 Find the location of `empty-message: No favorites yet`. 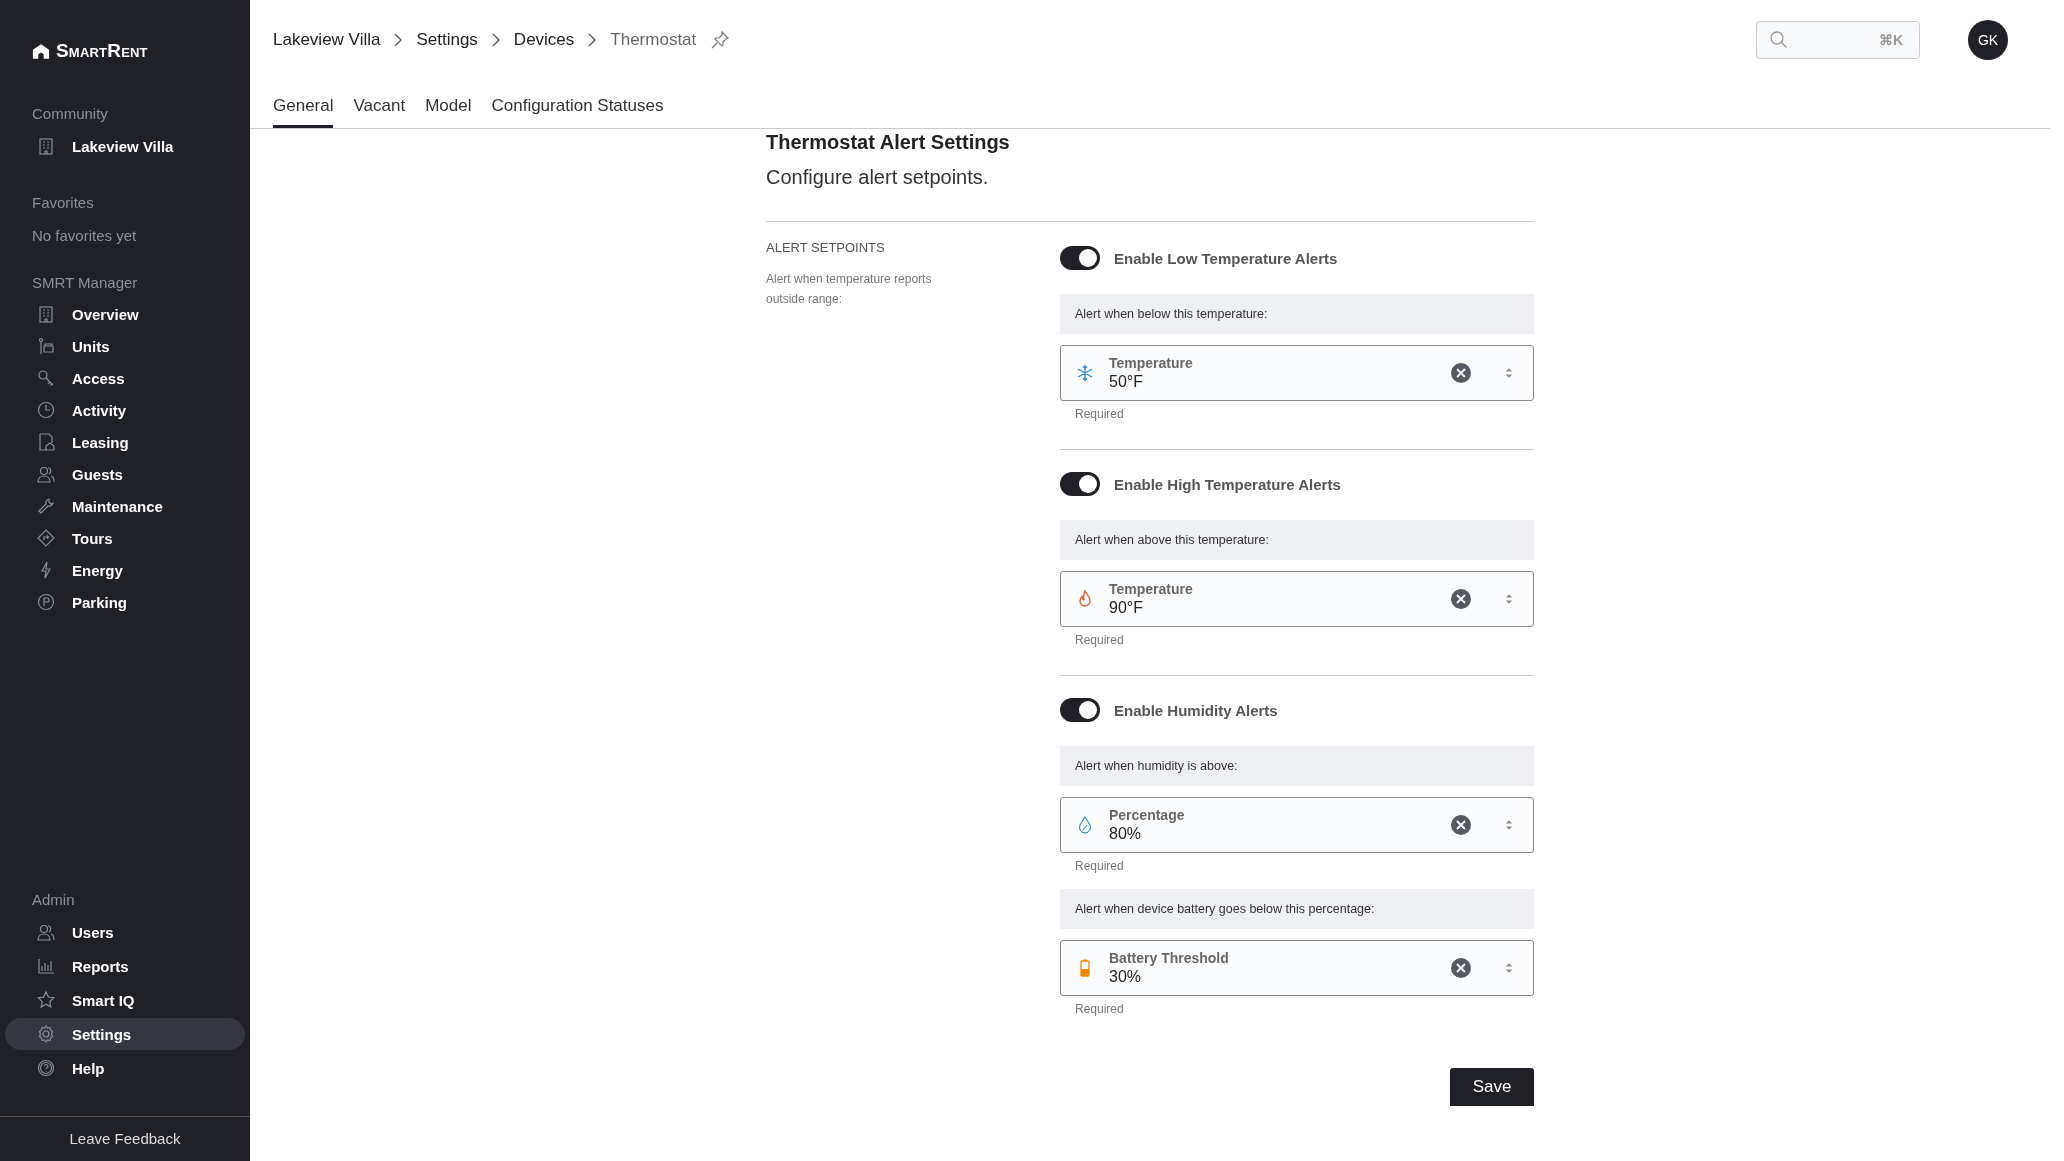

empty-message: No favorites yet is located at coordinates (84, 235).